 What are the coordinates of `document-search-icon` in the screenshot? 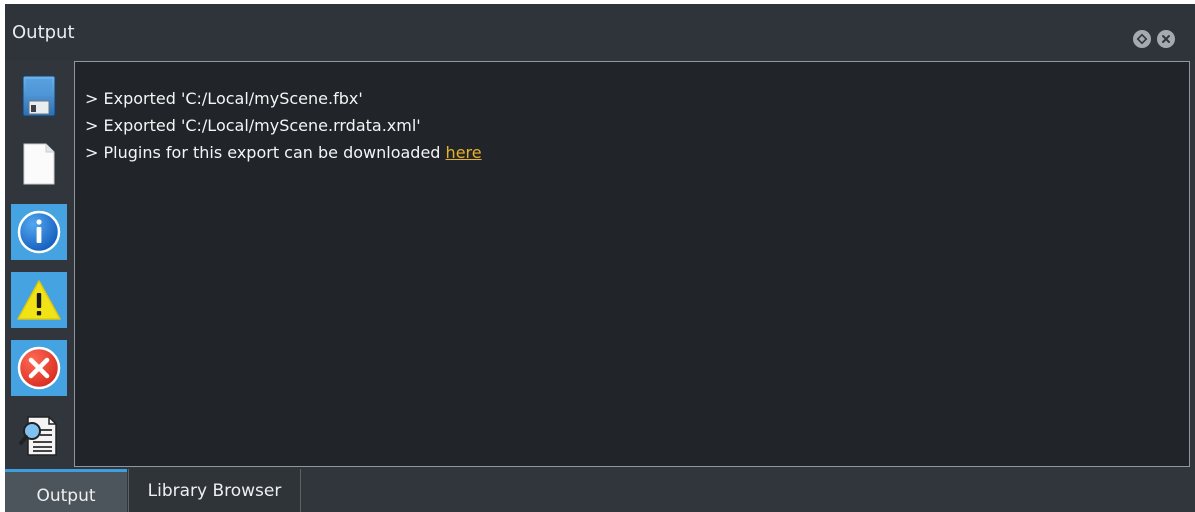 It's located at (38, 436).